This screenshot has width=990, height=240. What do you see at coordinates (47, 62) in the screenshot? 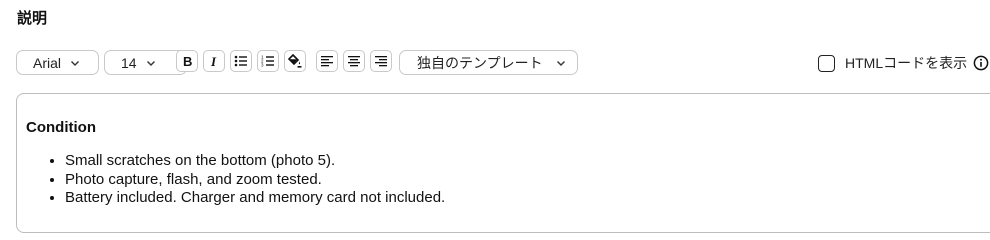
I see `font-family-value: Arial` at bounding box center [47, 62].